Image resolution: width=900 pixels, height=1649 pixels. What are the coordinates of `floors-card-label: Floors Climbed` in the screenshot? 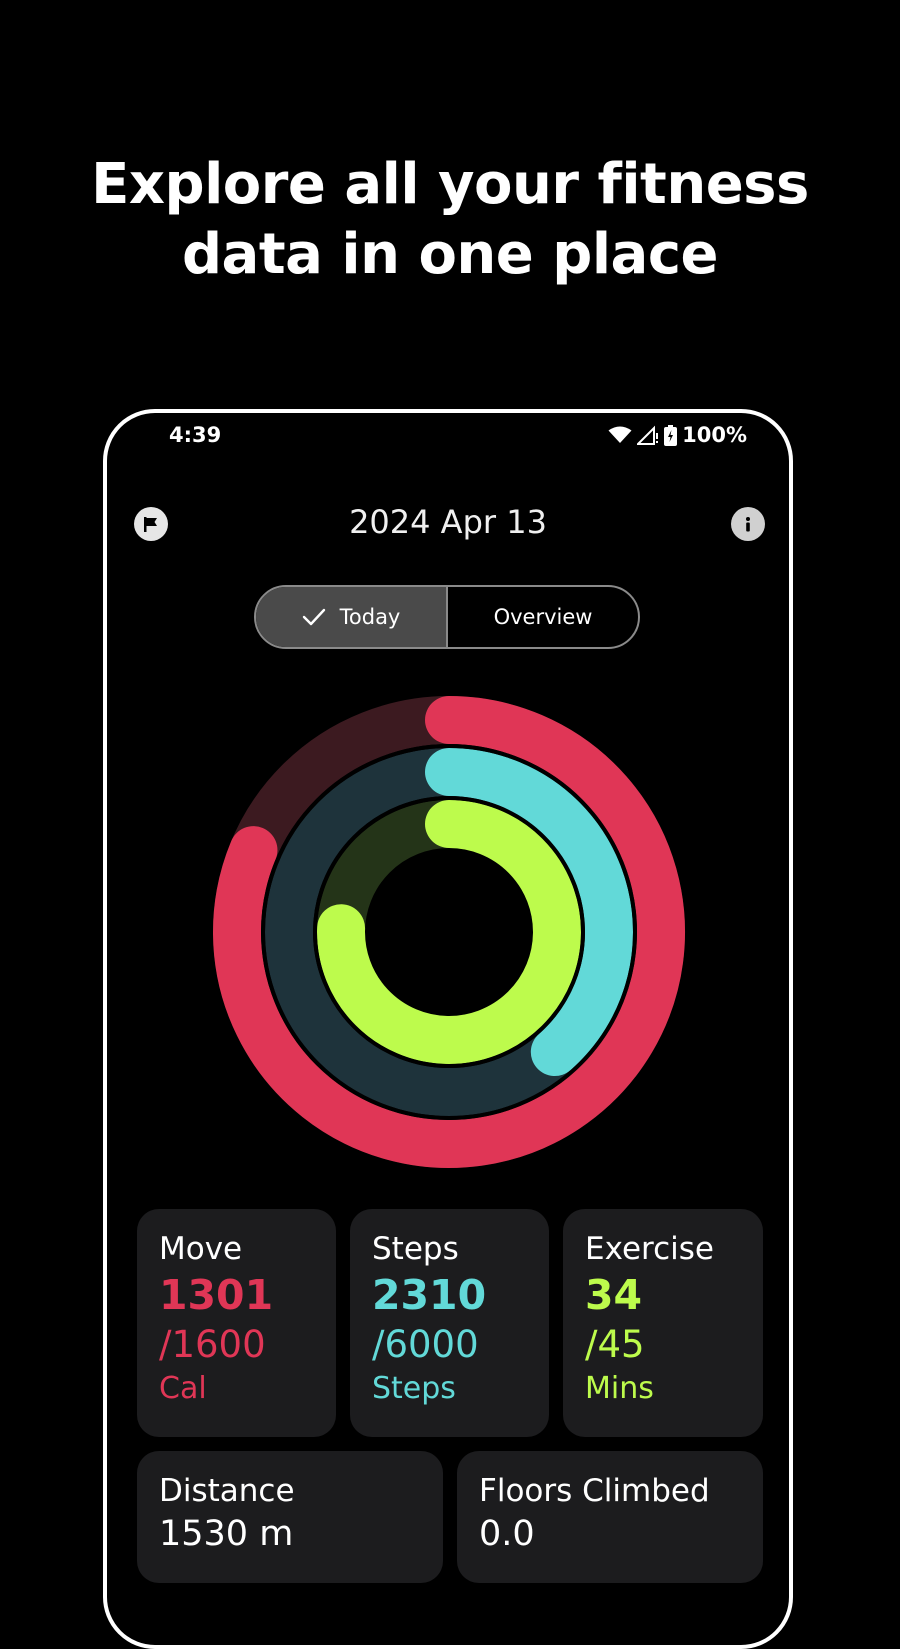 It's located at (594, 1491).